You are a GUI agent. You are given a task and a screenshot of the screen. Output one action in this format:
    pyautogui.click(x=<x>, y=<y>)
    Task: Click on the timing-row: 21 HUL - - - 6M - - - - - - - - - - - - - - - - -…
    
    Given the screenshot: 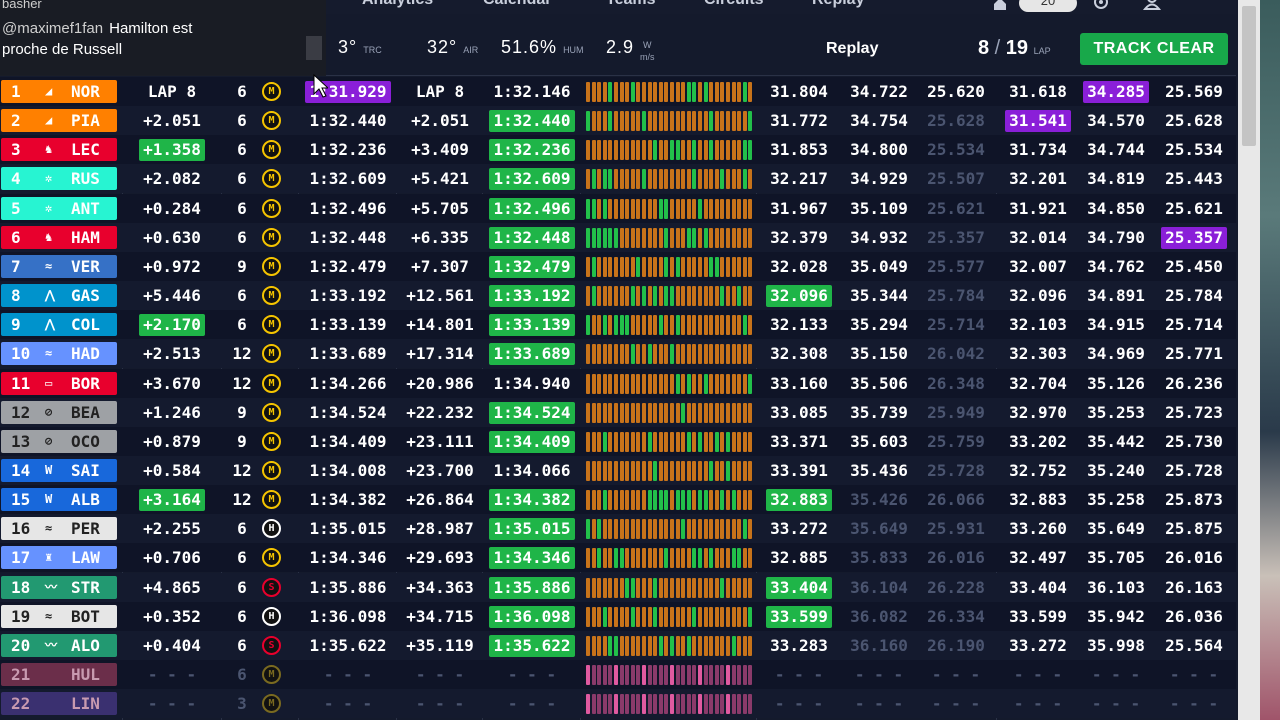 What is the action you would take?
    pyautogui.click(x=618, y=674)
    